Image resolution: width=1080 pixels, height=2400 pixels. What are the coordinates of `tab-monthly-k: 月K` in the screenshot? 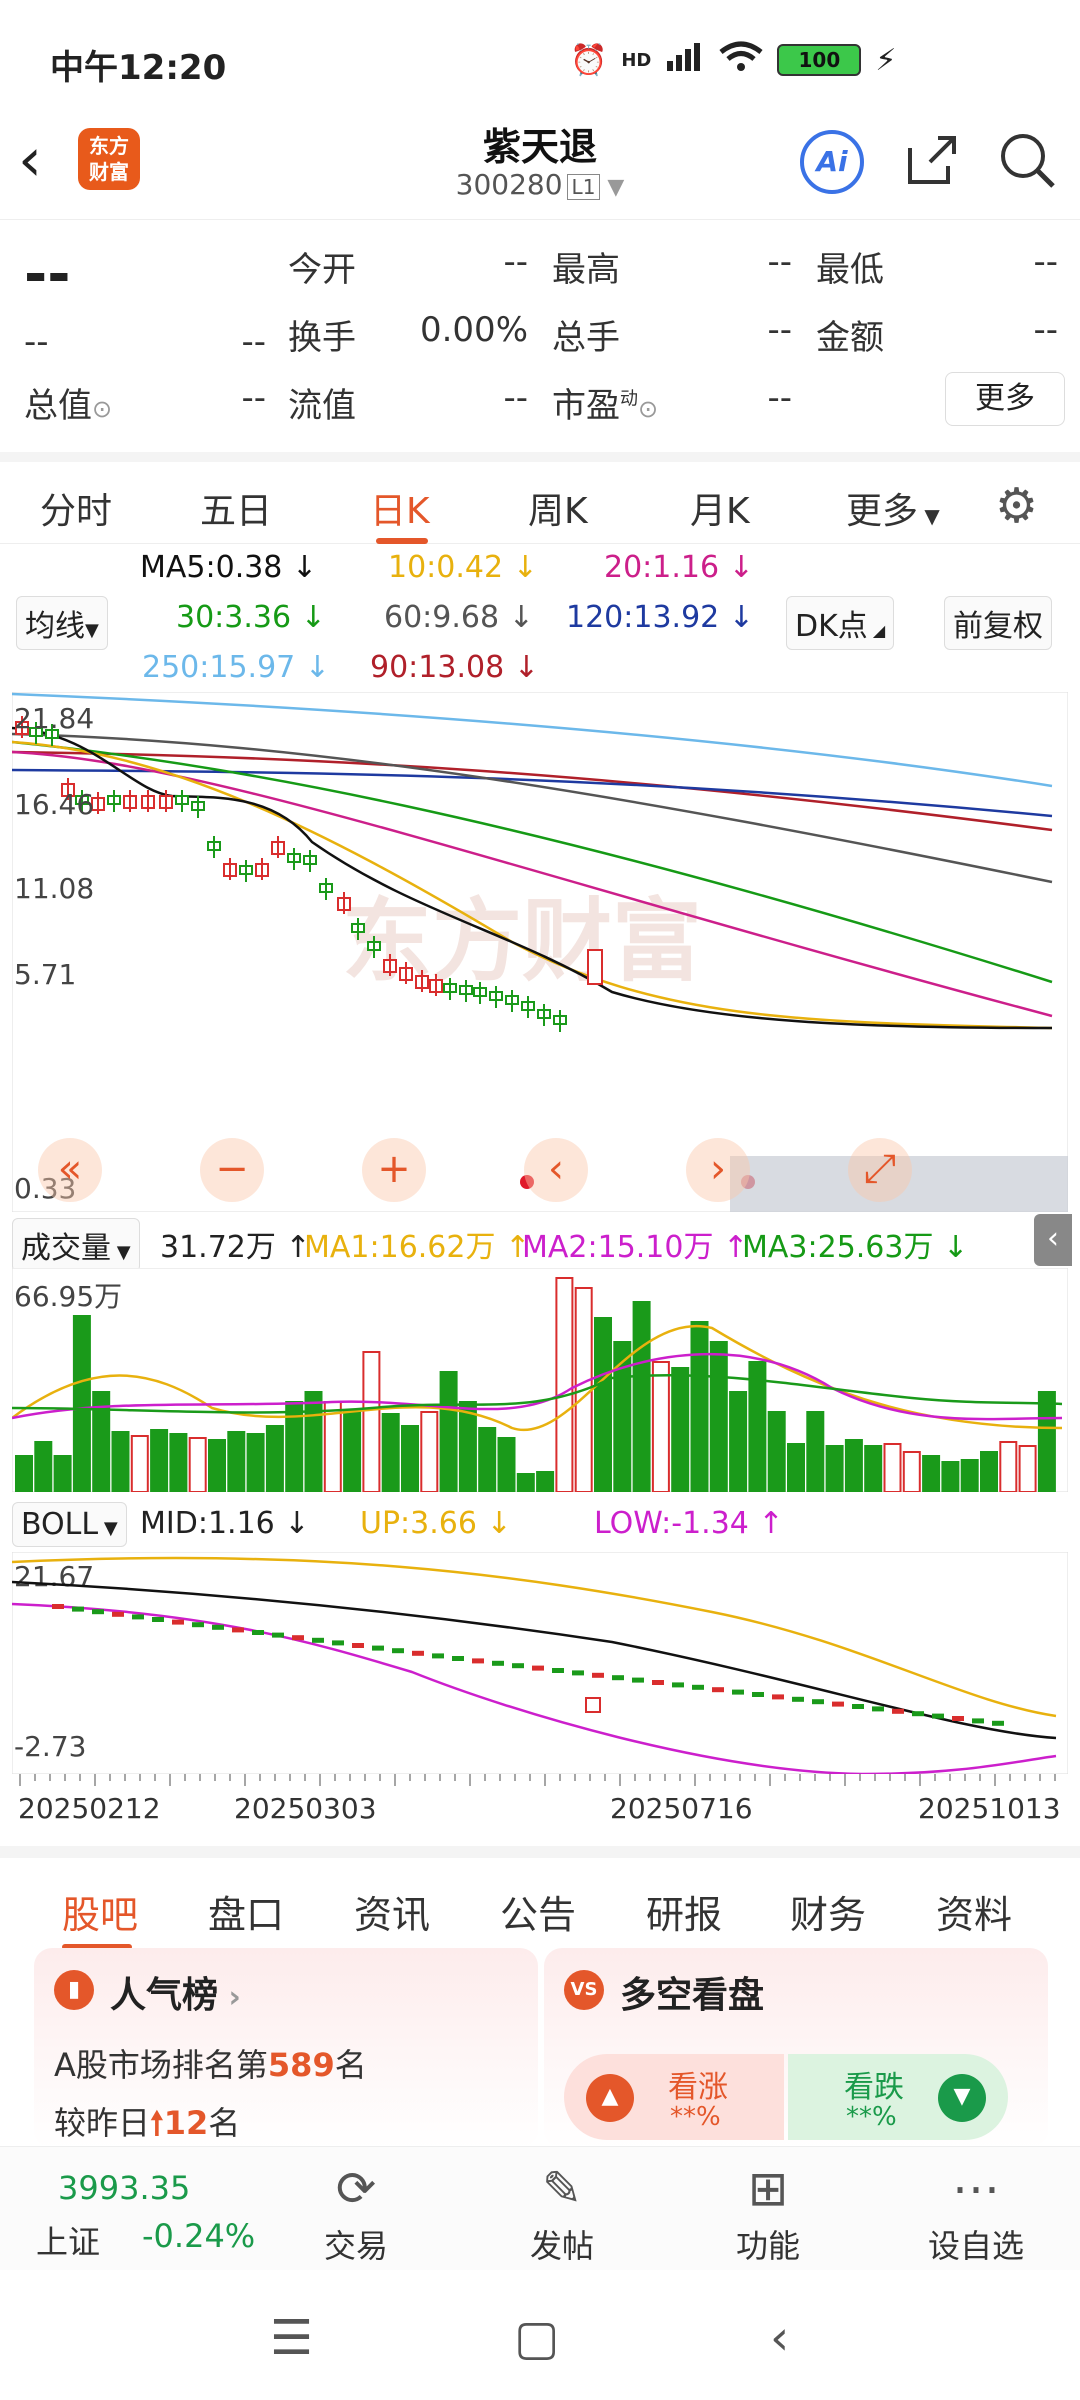 It's located at (720, 508).